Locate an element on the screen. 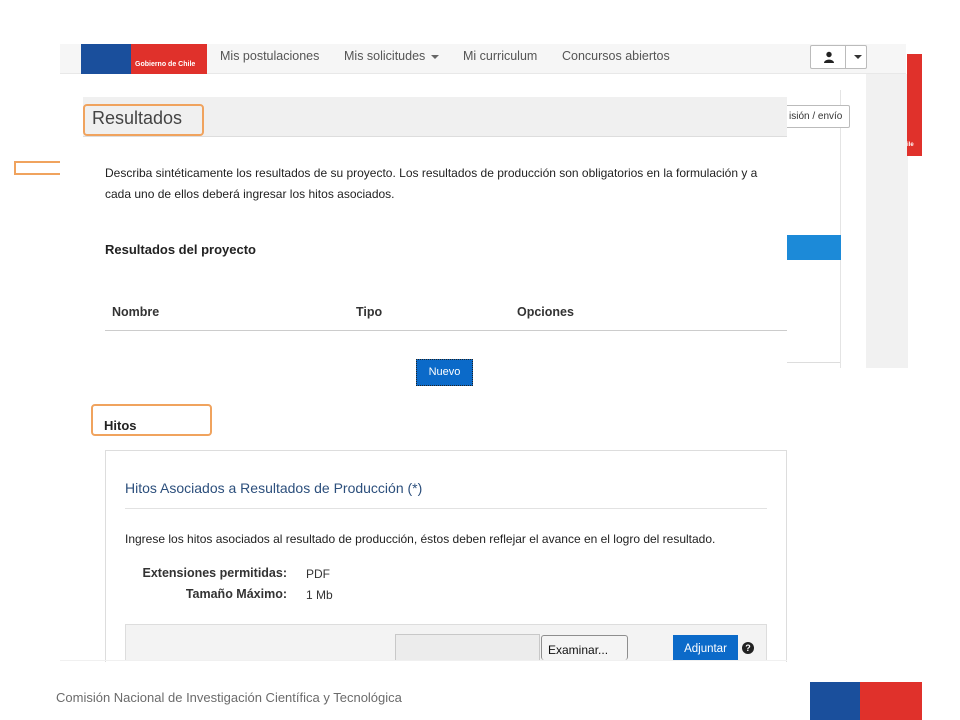 This screenshot has width=960, height=720. table-header-tipo: Tipo is located at coordinates (369, 312).